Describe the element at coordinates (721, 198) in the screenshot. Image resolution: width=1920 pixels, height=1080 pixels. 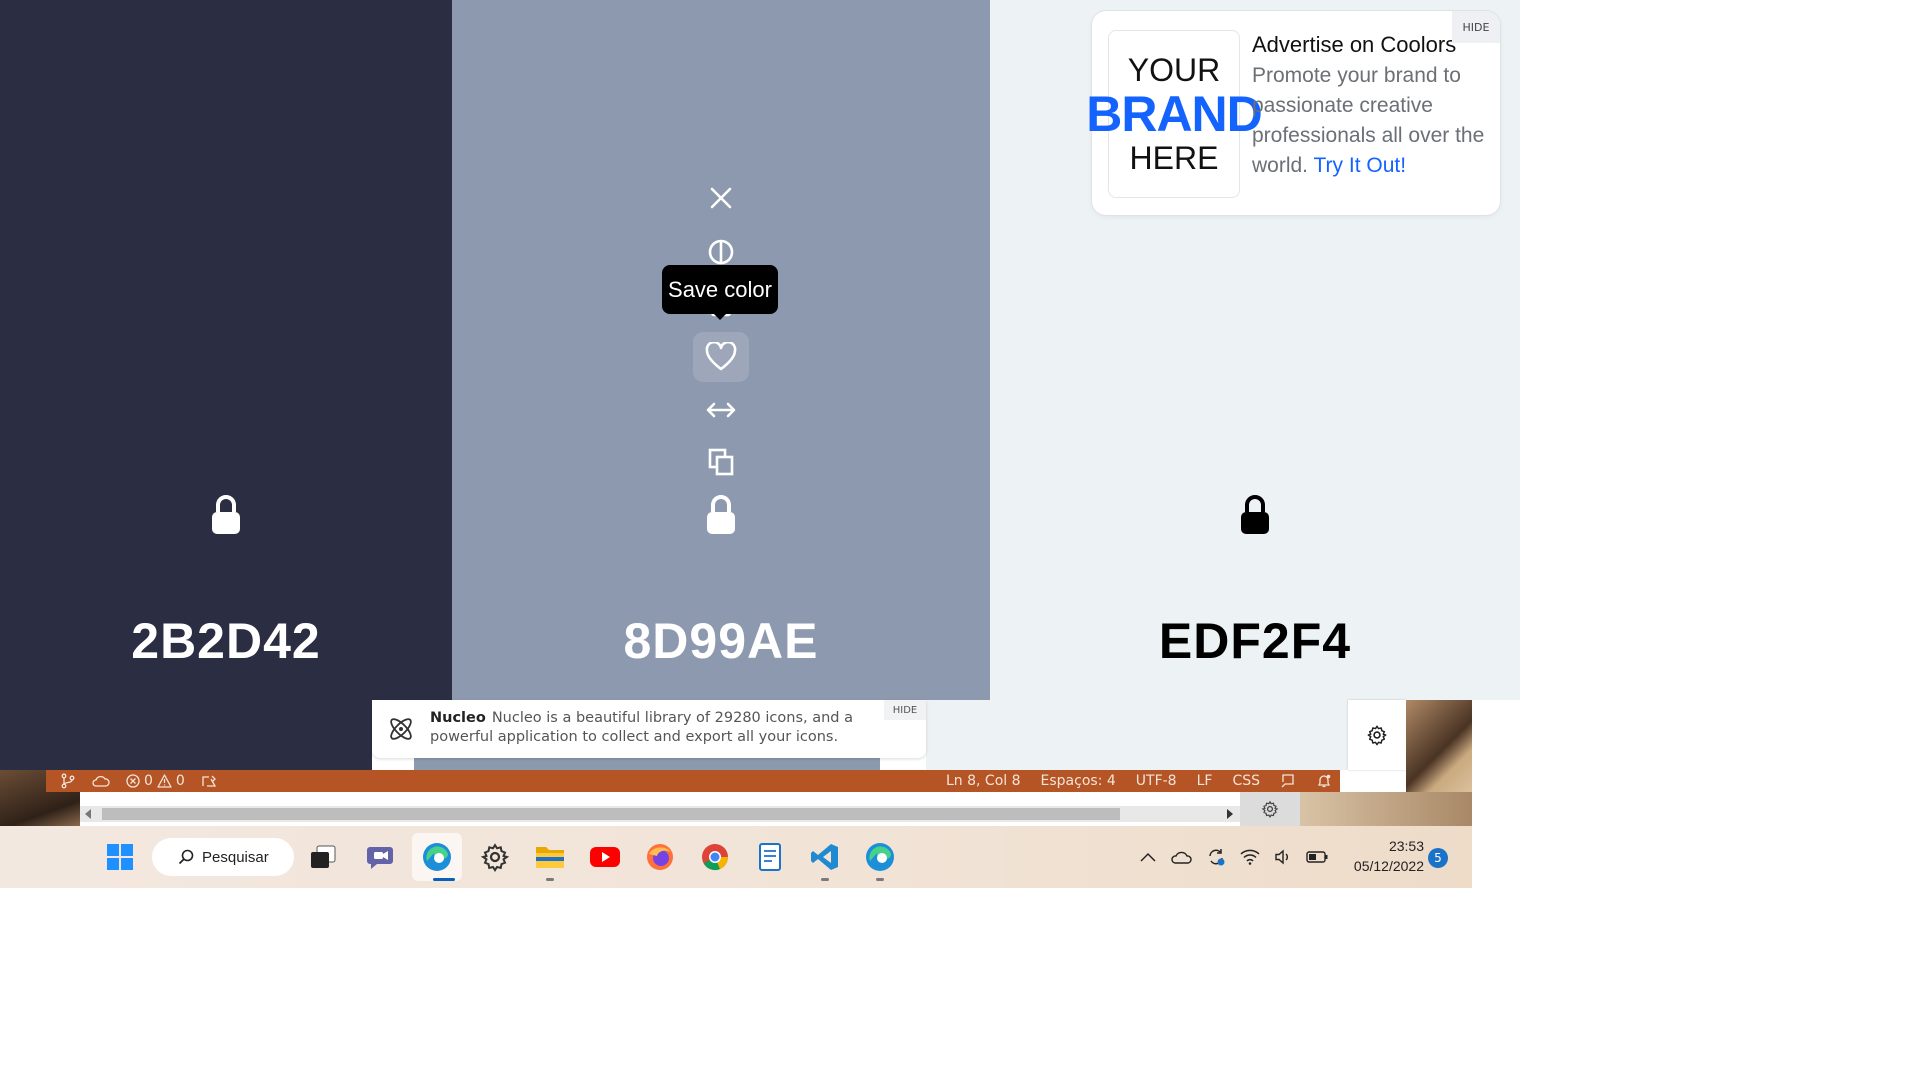
I see `close-icon` at that location.